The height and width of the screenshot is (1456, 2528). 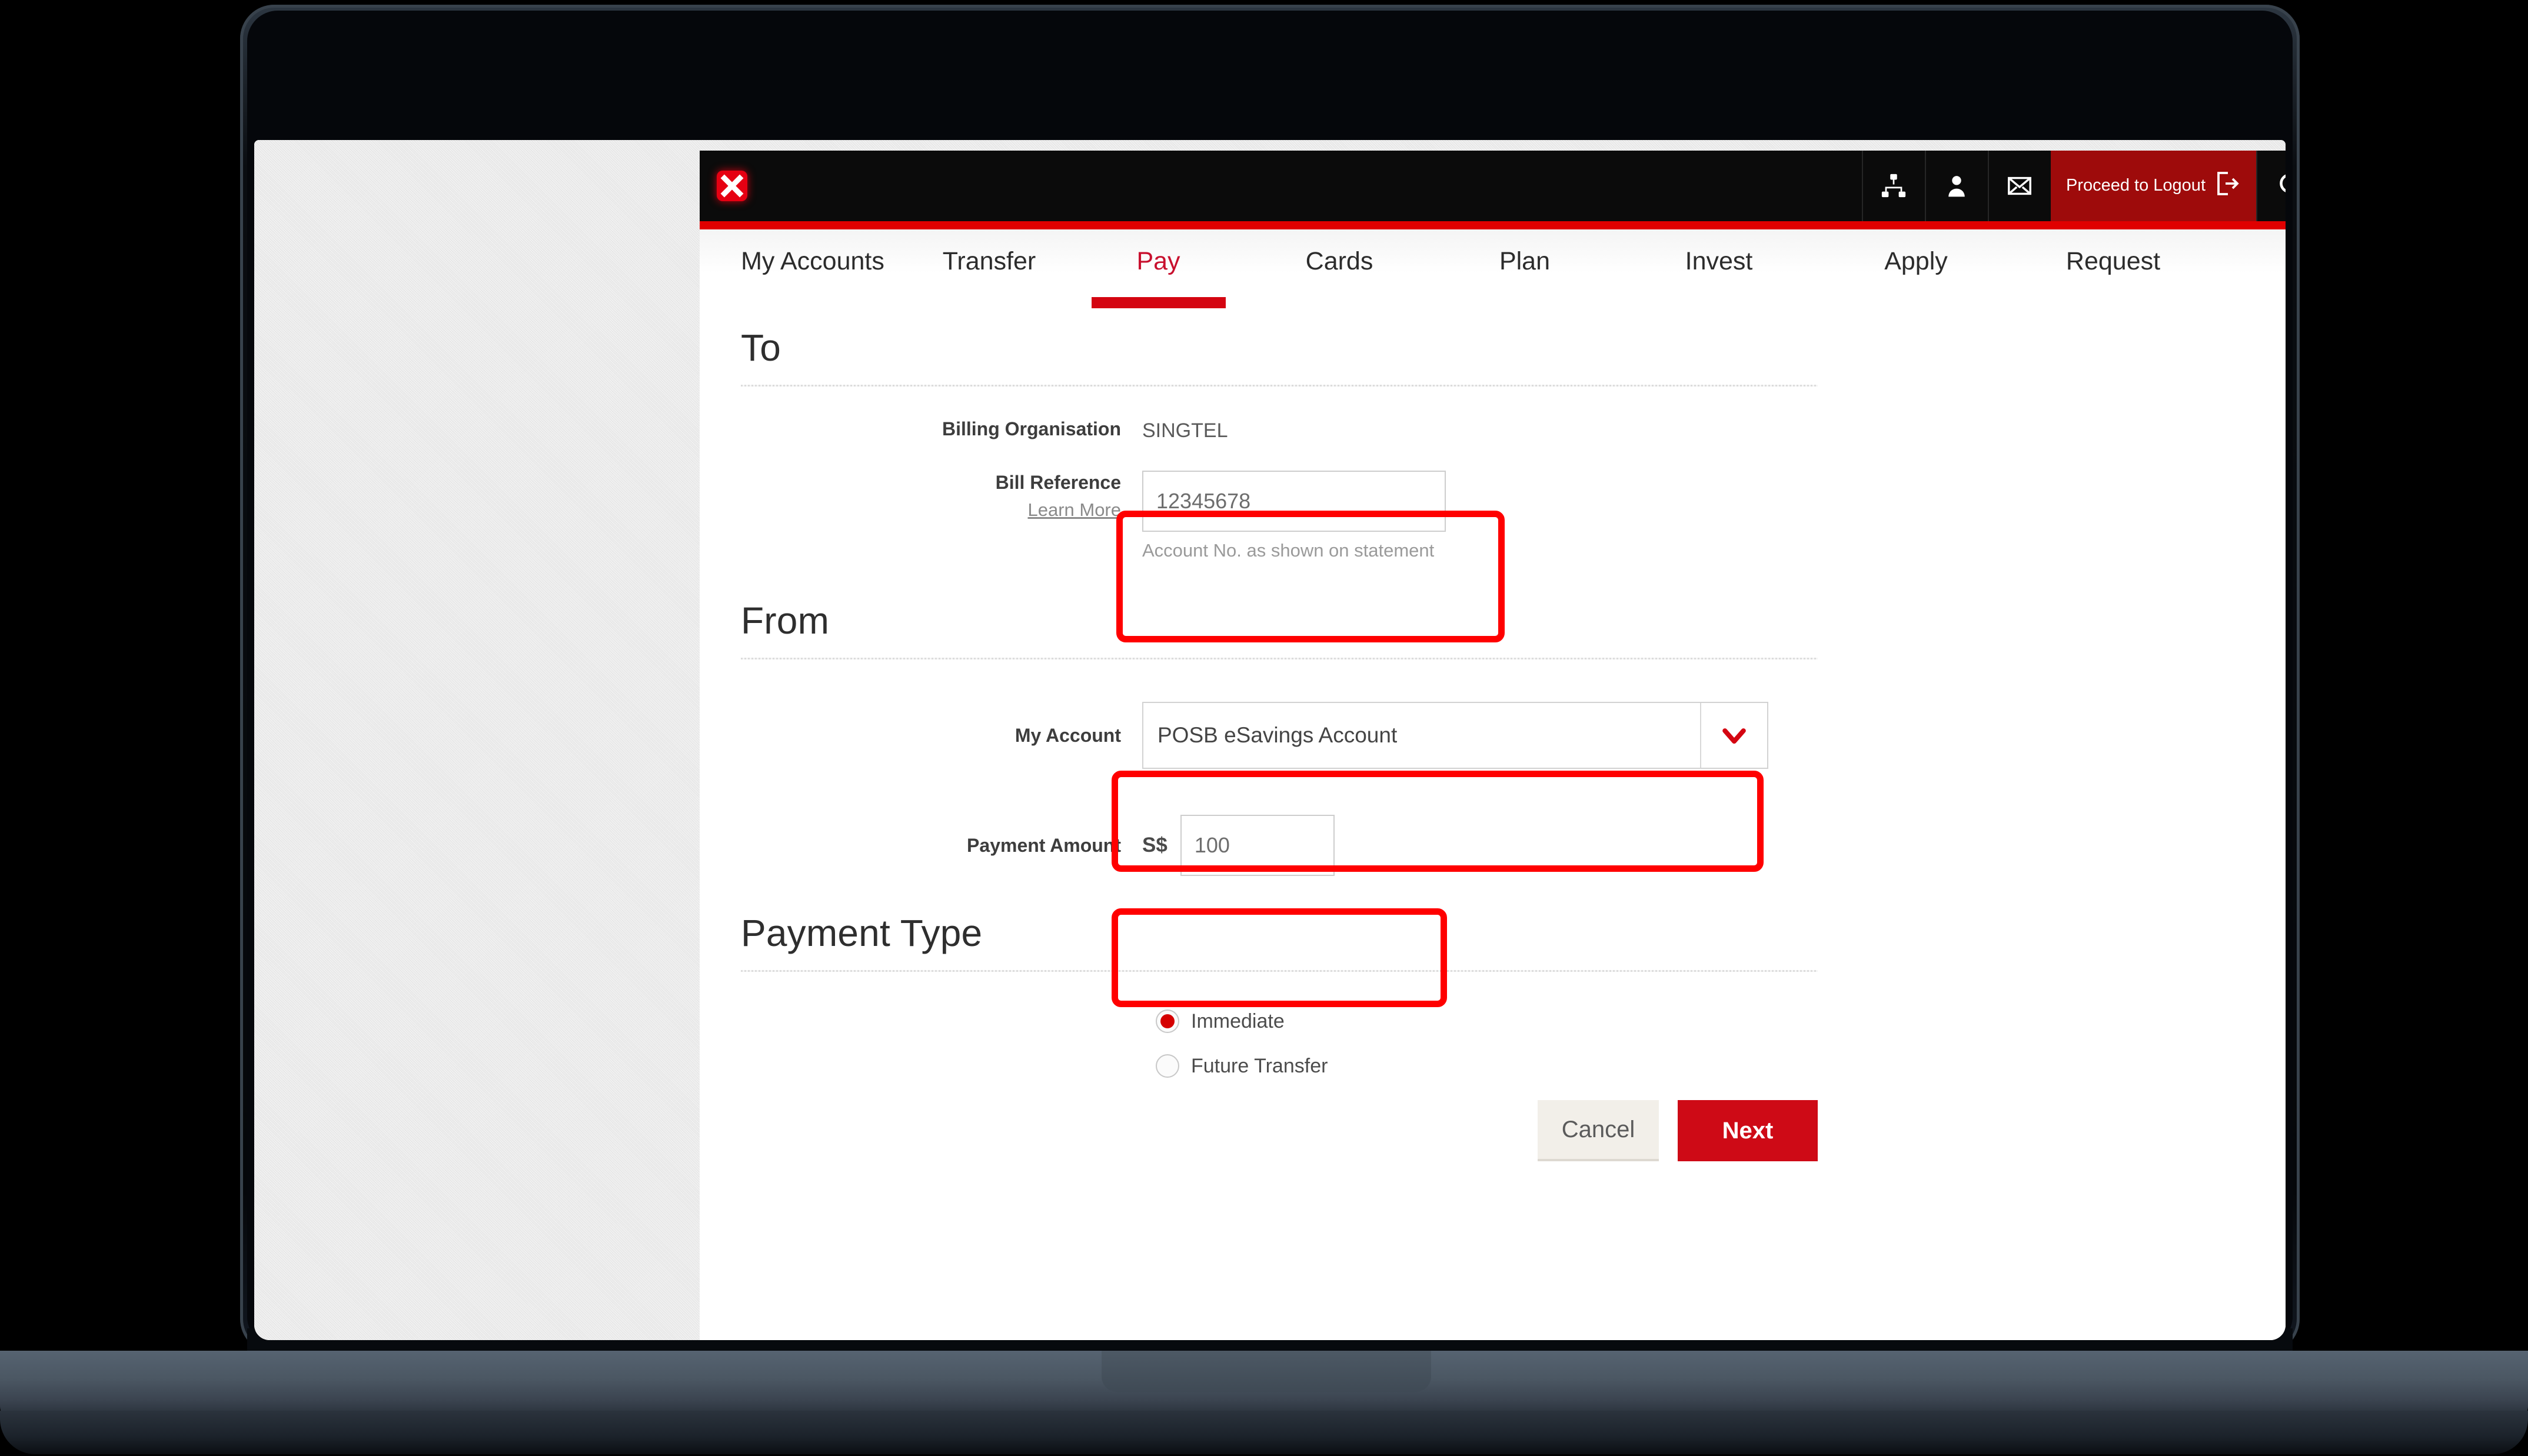 I want to click on billing-organisation-value: SINGTEL, so click(x=1185, y=430).